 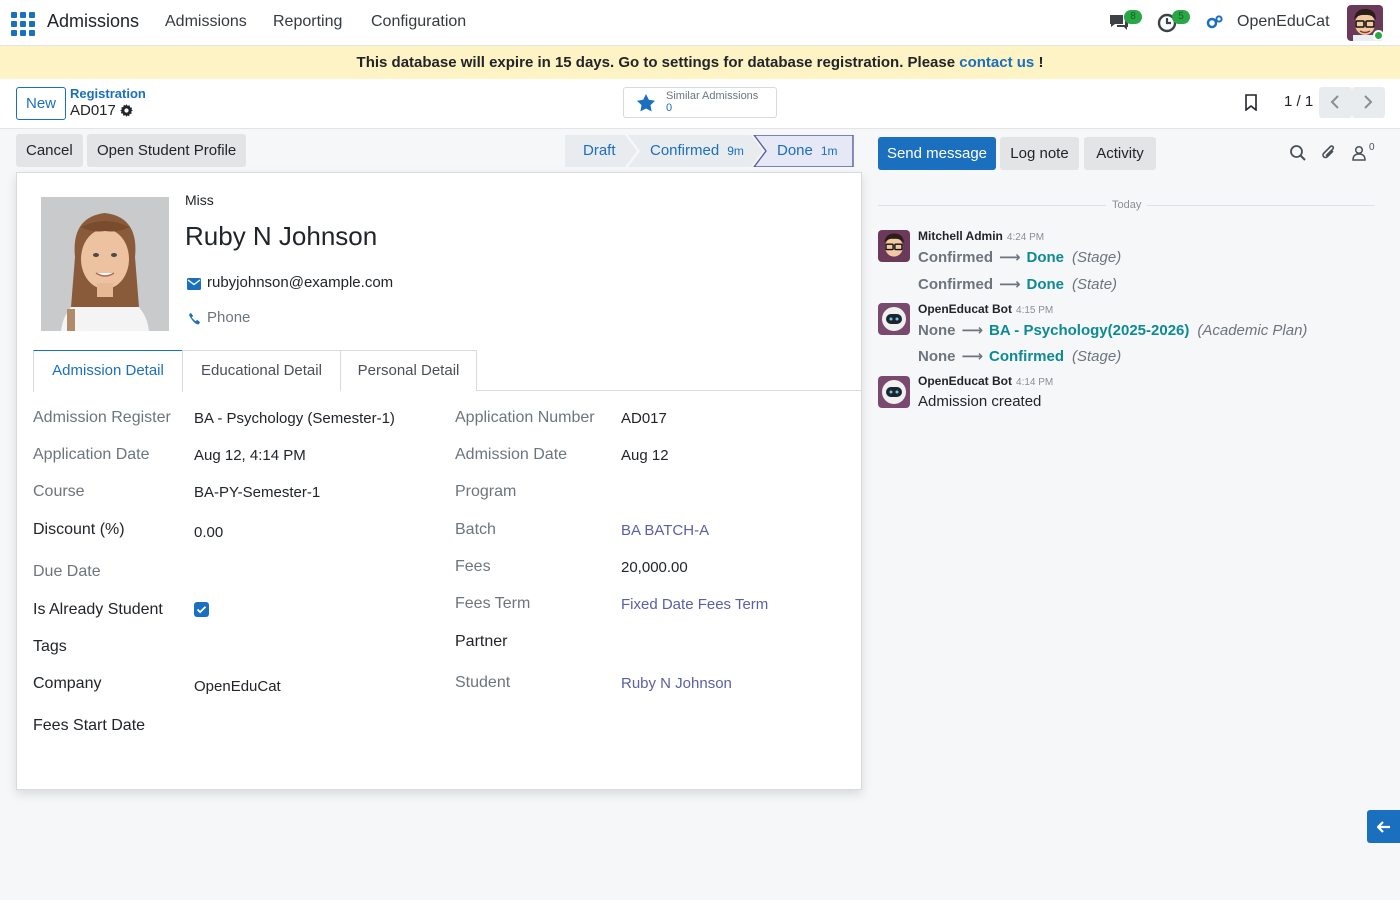 I want to click on switch-company-icon, so click(x=1215, y=22).